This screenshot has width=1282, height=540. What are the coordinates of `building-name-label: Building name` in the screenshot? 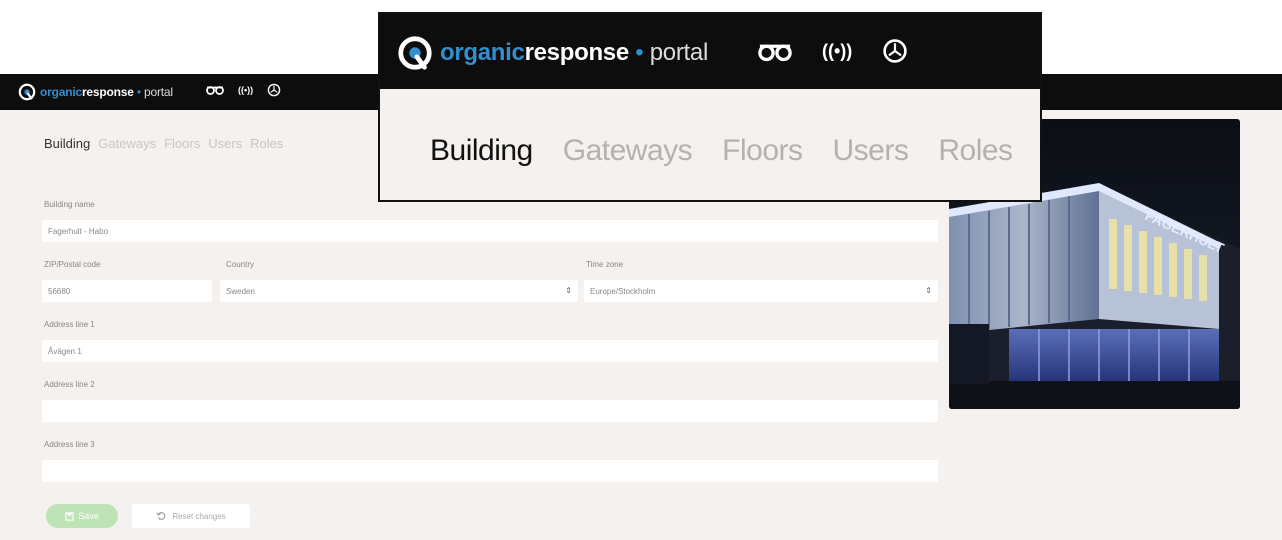 It's located at (69, 204).